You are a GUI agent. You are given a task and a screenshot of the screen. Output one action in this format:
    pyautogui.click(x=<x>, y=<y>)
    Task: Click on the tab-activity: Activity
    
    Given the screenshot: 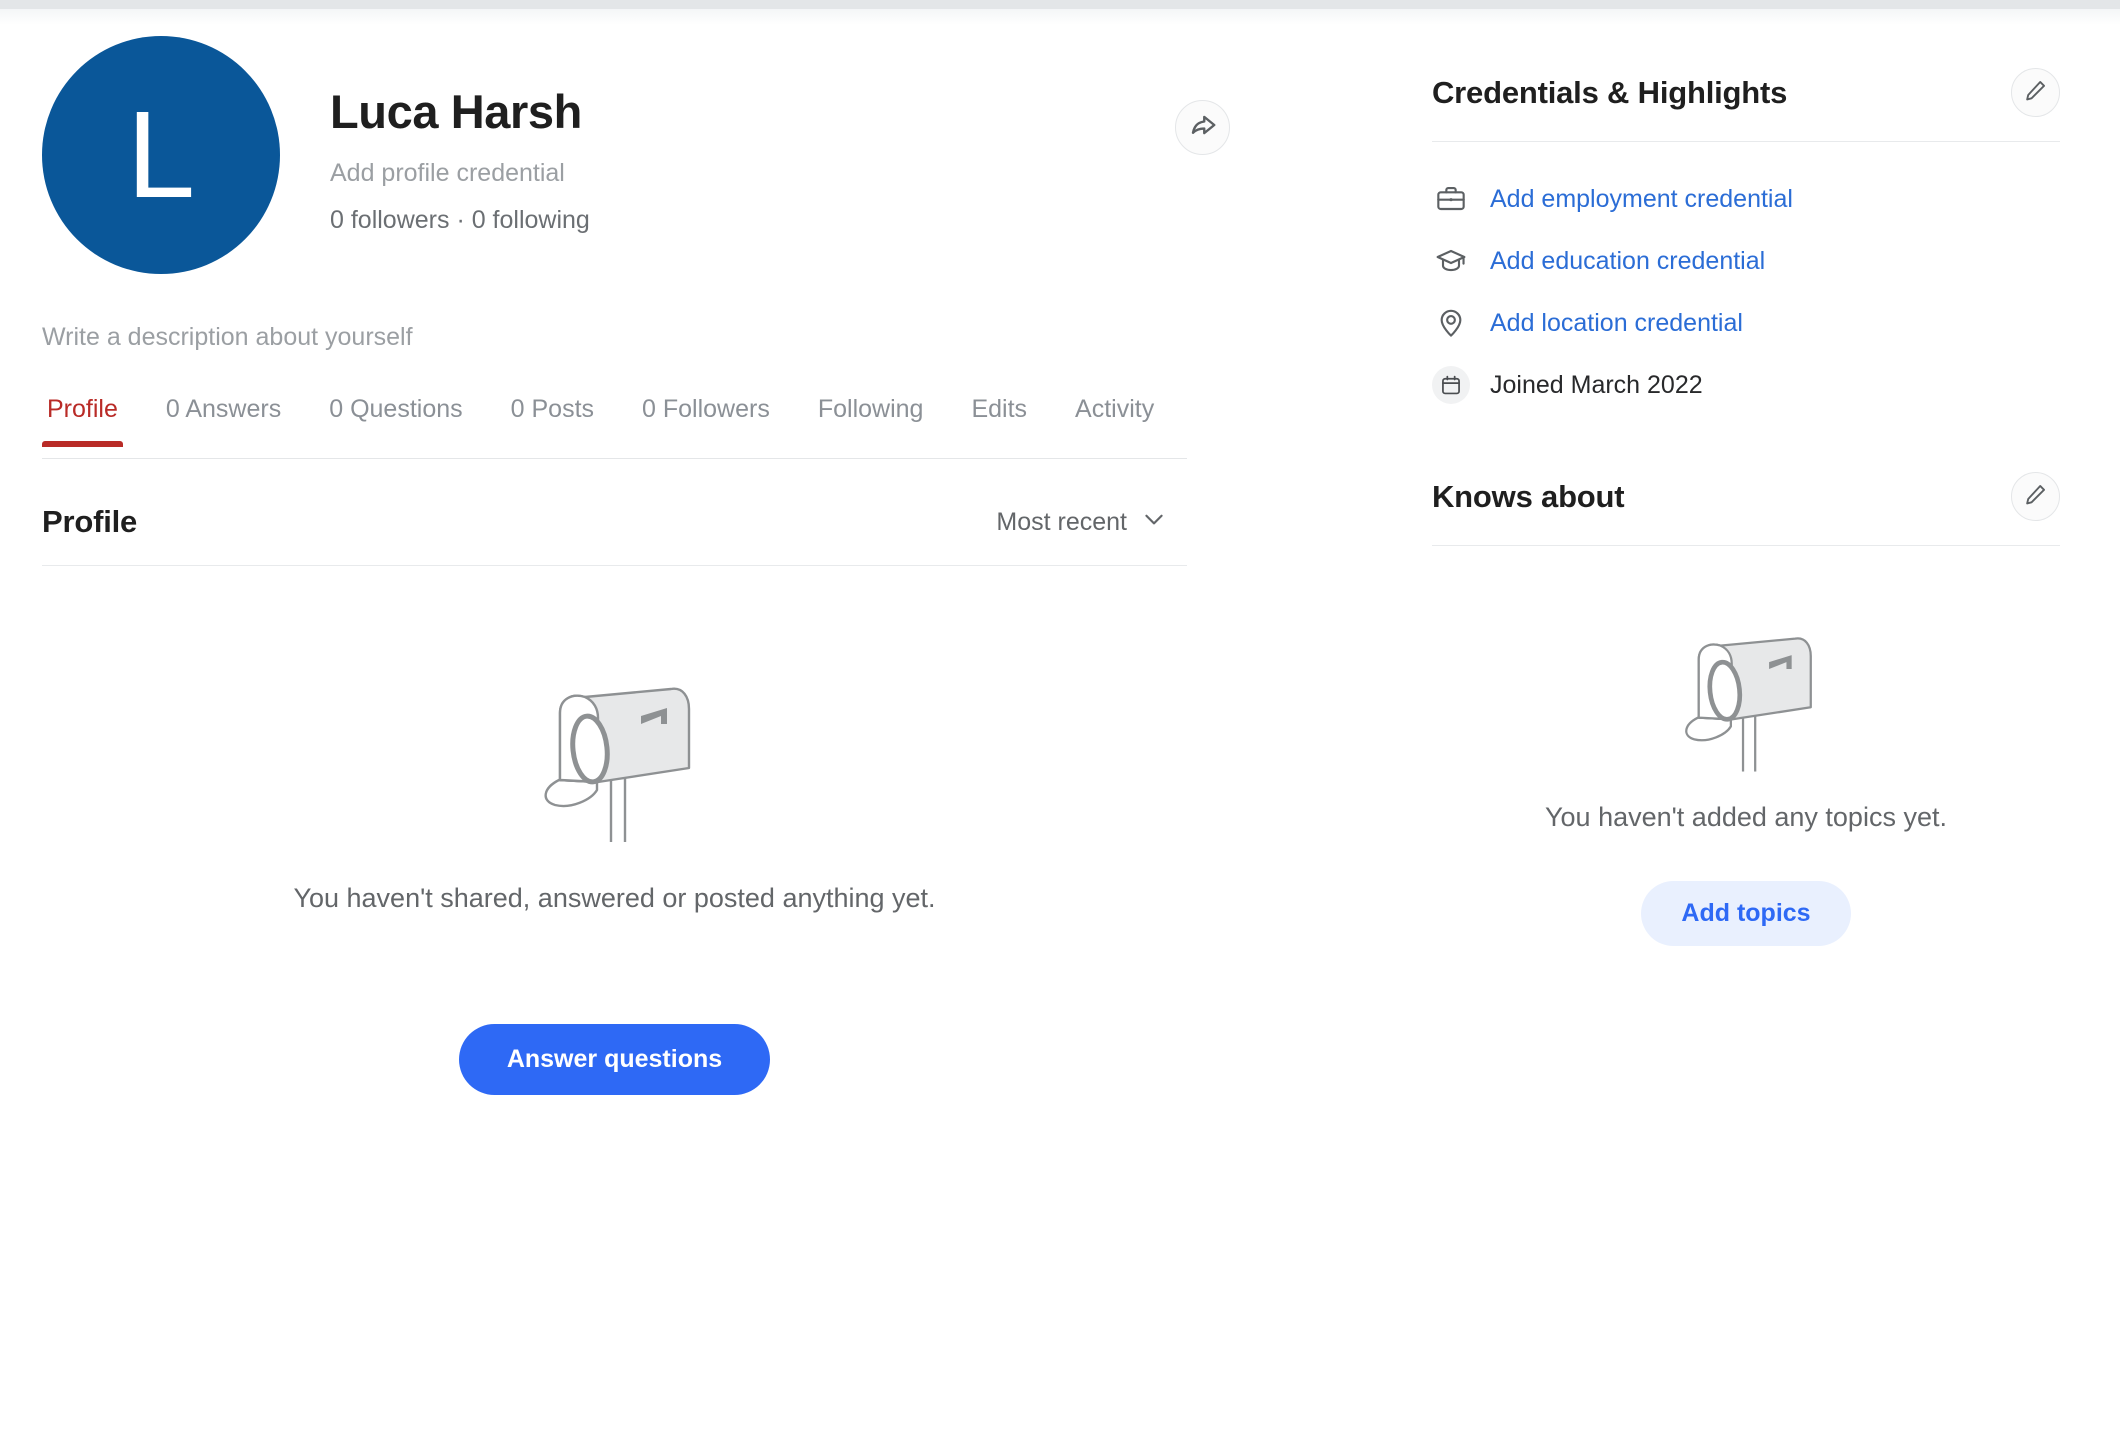 What is the action you would take?
    pyautogui.click(x=1114, y=421)
    